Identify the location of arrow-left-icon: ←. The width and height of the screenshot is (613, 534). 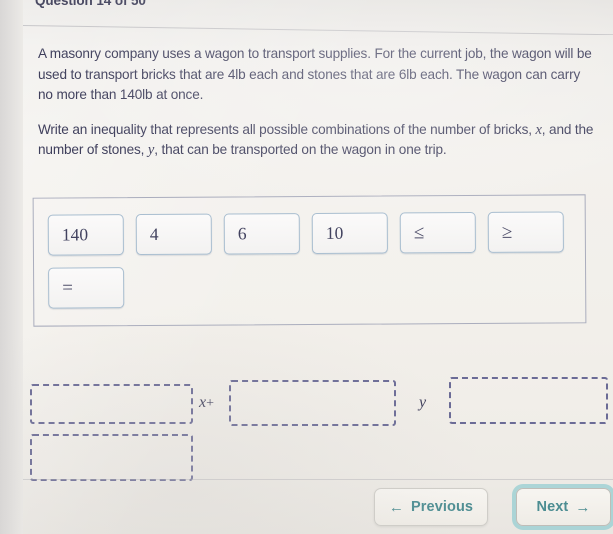
(396, 507).